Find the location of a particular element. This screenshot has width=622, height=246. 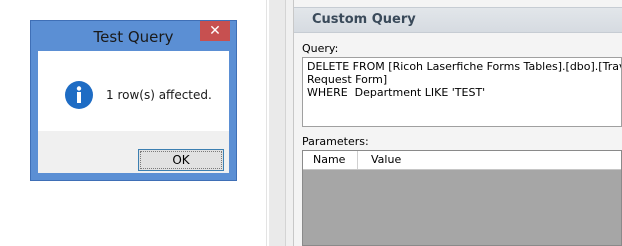

parameters-label: Parameters: is located at coordinates (335, 141).